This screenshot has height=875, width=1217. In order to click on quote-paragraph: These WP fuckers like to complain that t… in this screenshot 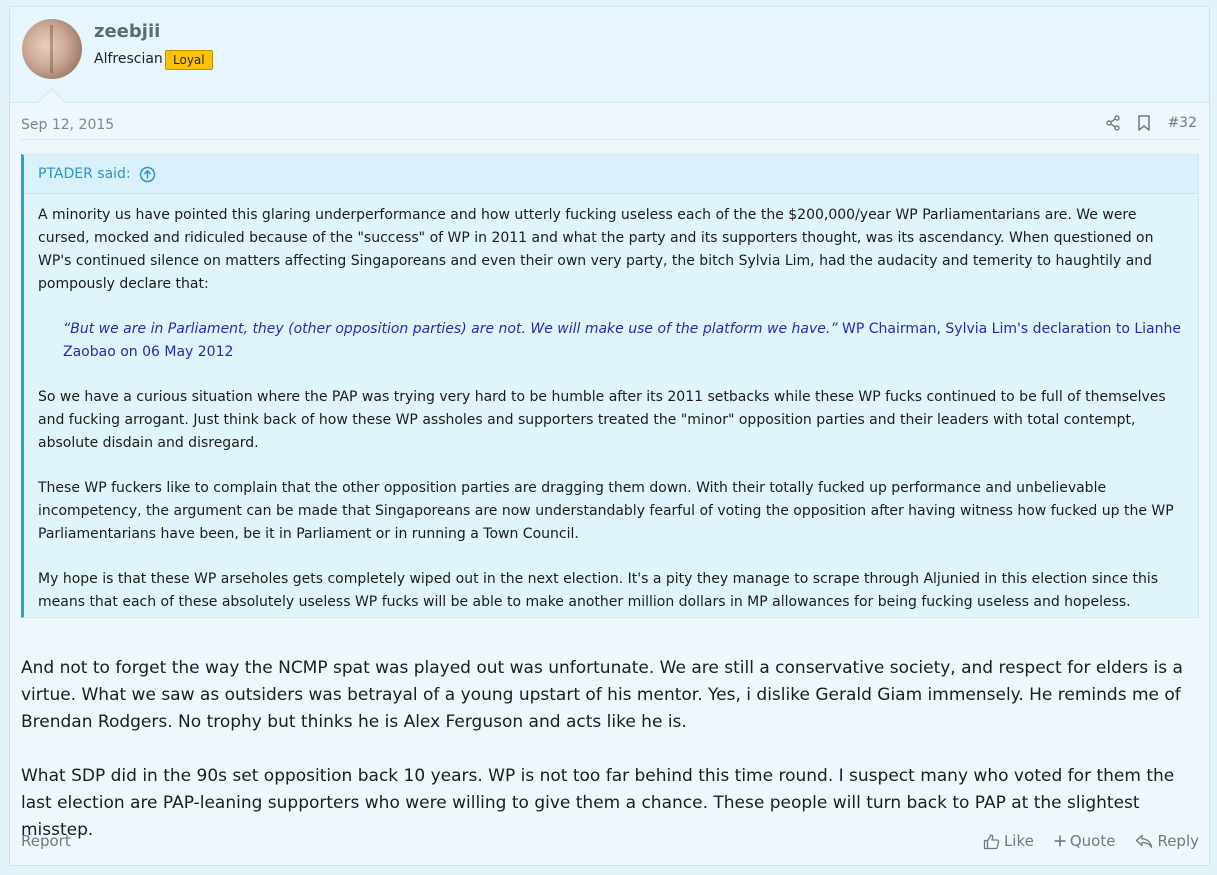, I will do `click(606, 511)`.